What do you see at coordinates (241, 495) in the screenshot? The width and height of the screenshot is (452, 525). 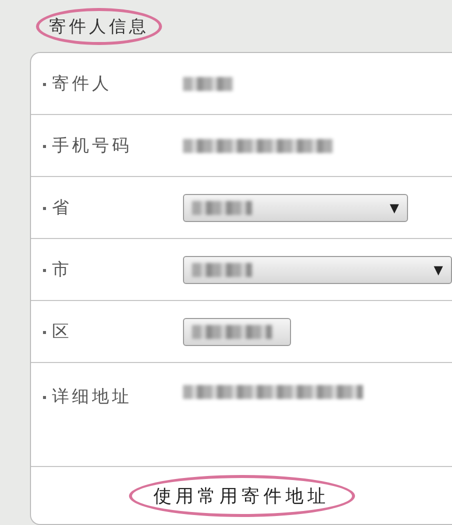 I see `use-saved-address-button: 使用常用寄件地址` at bounding box center [241, 495].